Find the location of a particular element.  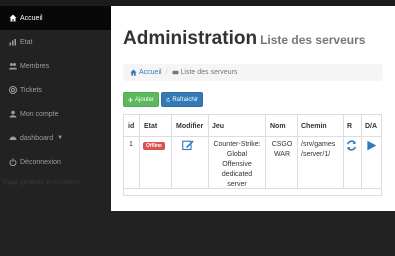

home-icon is located at coordinates (133, 72).